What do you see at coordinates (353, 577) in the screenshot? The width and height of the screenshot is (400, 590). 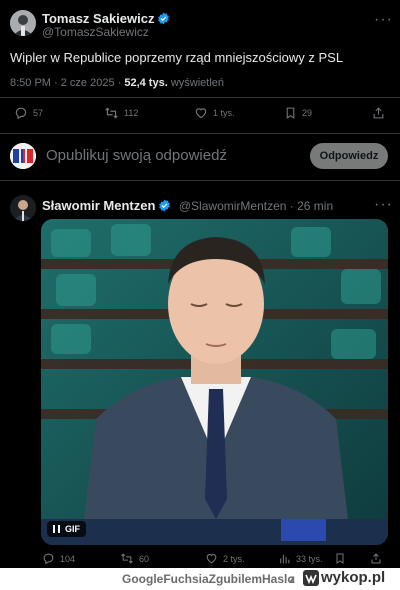 I see `wykop-logo-text: wykop.pl` at bounding box center [353, 577].